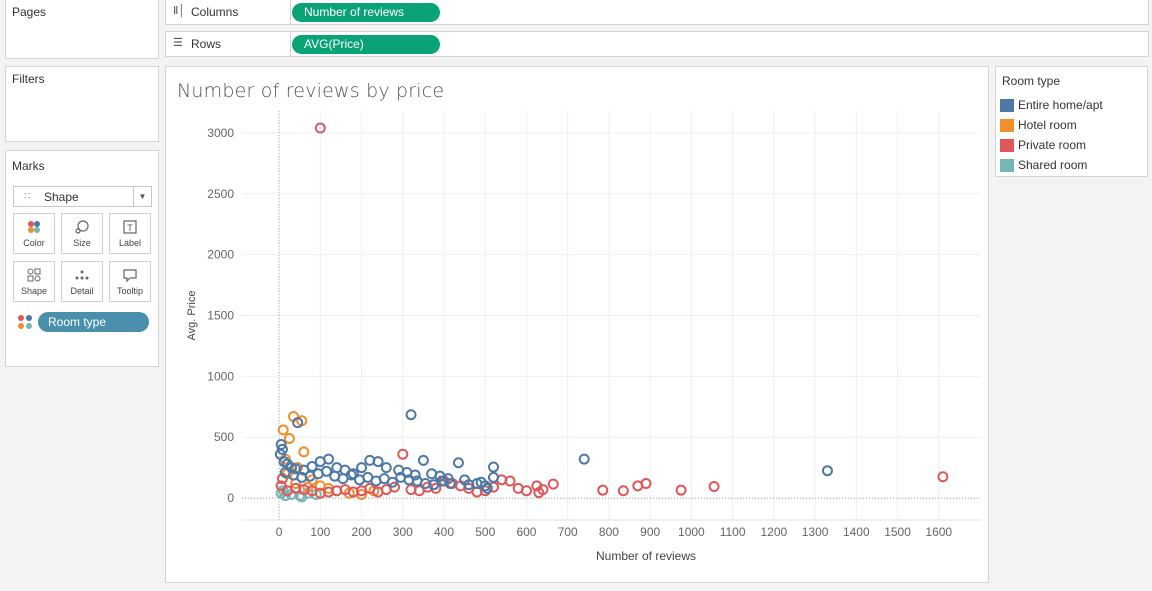 This screenshot has width=1152, height=591. What do you see at coordinates (82, 227) in the screenshot?
I see `size-icon` at bounding box center [82, 227].